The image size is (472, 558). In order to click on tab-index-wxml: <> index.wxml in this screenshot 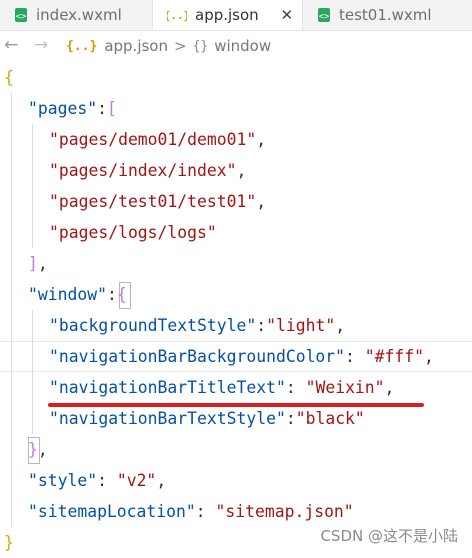, I will do `click(76, 15)`.